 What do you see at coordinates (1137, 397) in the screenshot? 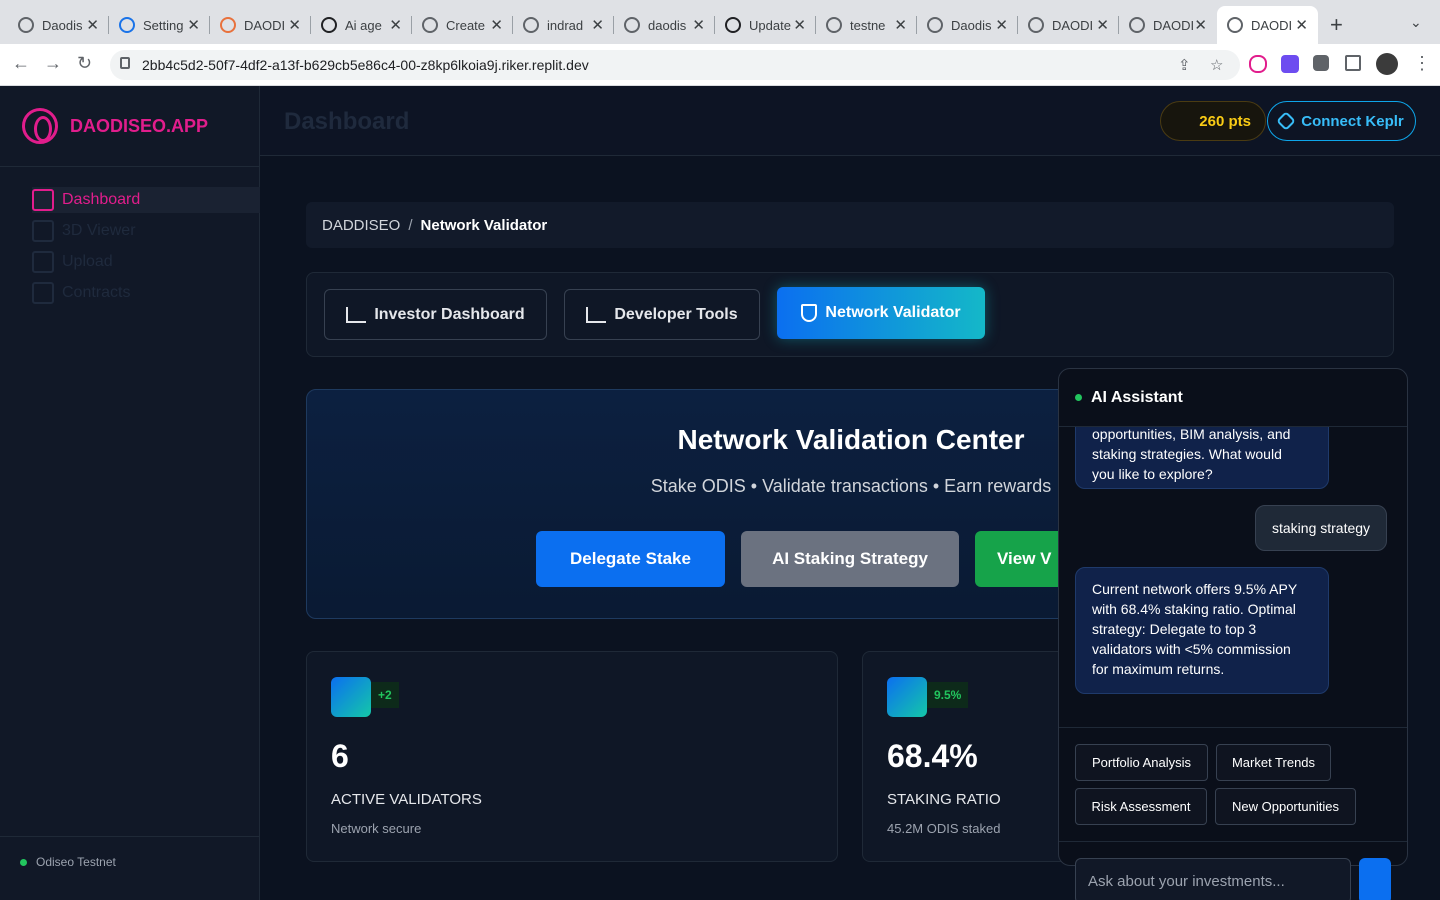
I see `ai-assistant-title: AI Assistant` at bounding box center [1137, 397].